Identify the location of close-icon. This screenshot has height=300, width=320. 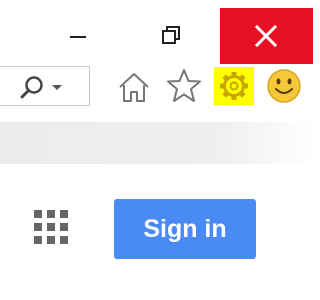
(266, 36).